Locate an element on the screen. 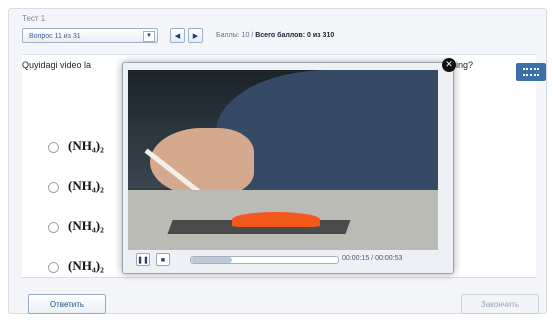 Image resolution: width=553 pixels, height=320 pixels. video-controls: ❚❚ ■ 00:00:15 / 00:00:53 is located at coordinates (283, 260).